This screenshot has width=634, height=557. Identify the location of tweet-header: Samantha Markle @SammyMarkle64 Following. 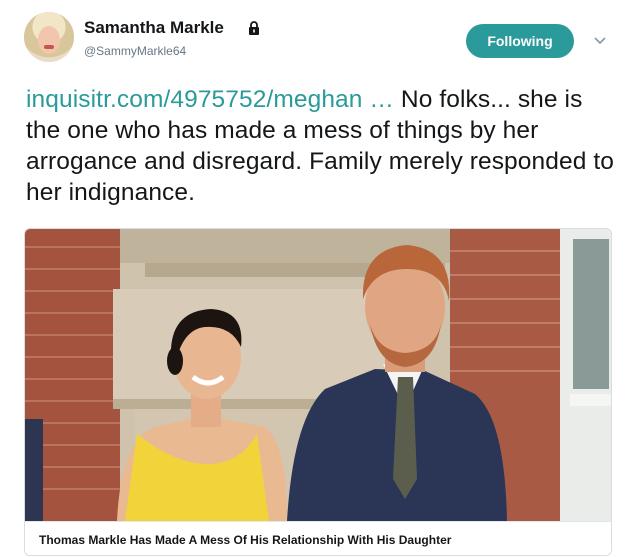
(317, 40).